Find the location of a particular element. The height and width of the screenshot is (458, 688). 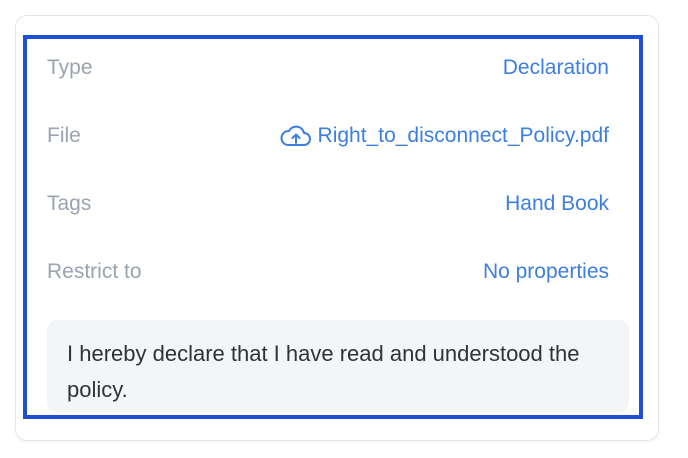

restrict-value: No properties is located at coordinates (546, 272).